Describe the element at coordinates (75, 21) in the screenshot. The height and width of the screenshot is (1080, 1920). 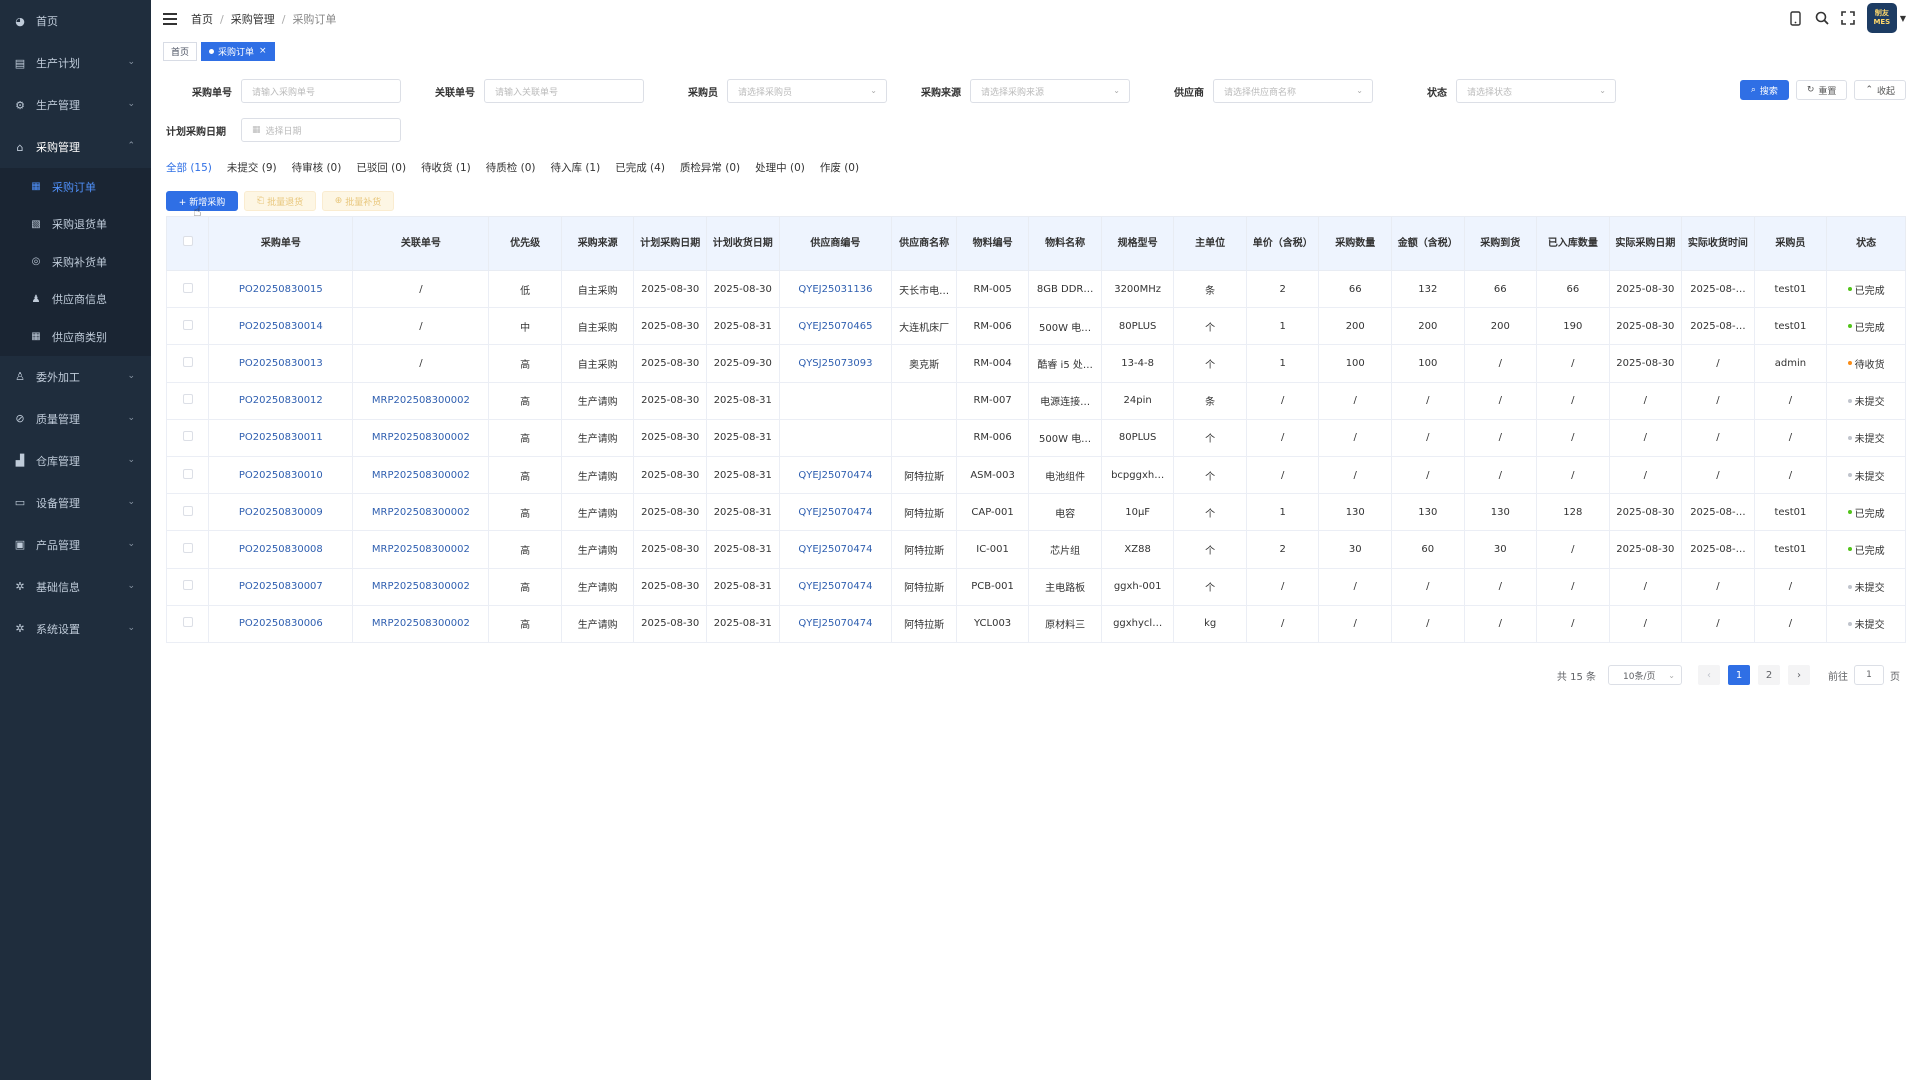
I see `menu-item-home: ◕ 首页` at that location.